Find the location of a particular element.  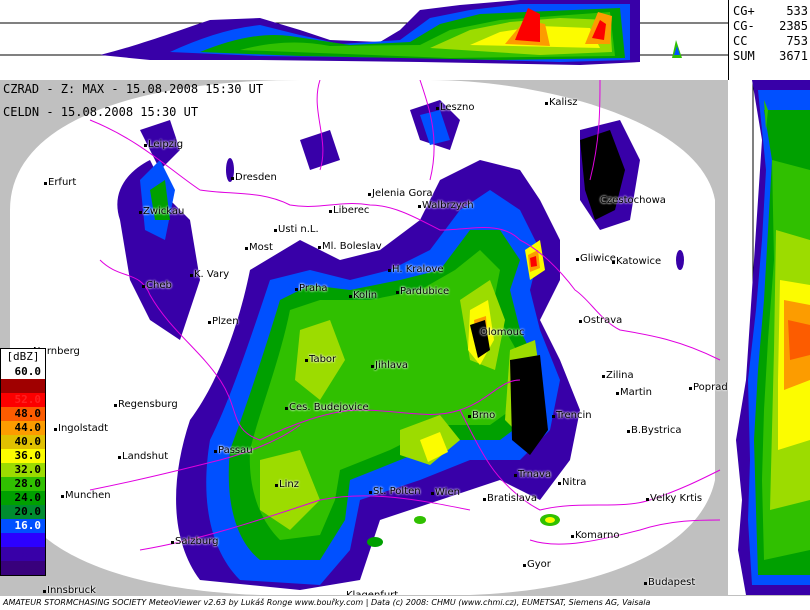

stat-cg-minus: CG- 2385 is located at coordinates (770, 26).